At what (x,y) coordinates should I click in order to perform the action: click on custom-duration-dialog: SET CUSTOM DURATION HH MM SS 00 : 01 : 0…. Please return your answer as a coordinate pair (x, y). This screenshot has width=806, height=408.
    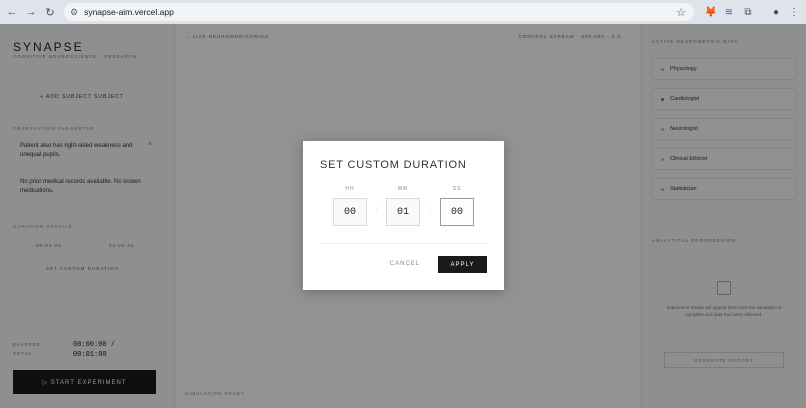
    Looking at the image, I should click on (403, 215).